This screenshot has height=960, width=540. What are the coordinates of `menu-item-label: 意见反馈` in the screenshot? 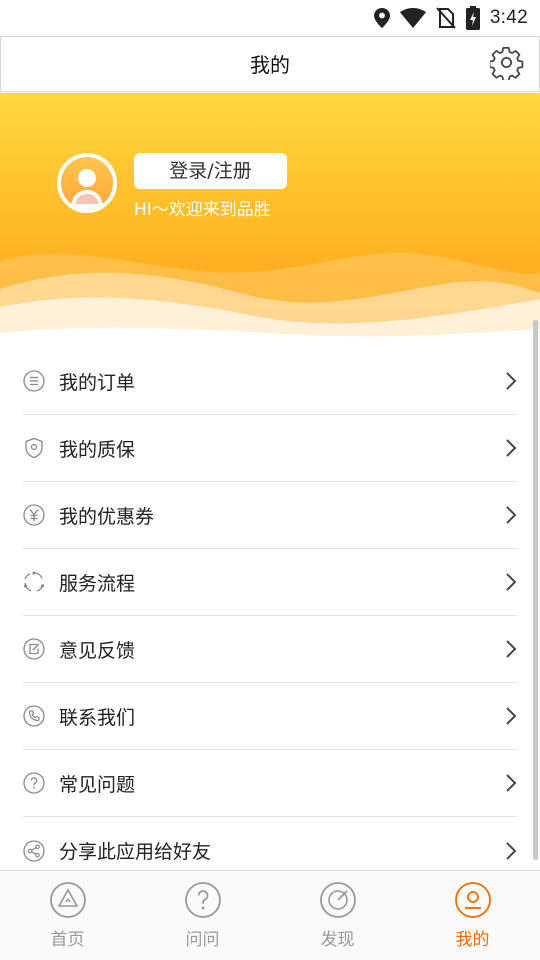 It's located at (97, 650).